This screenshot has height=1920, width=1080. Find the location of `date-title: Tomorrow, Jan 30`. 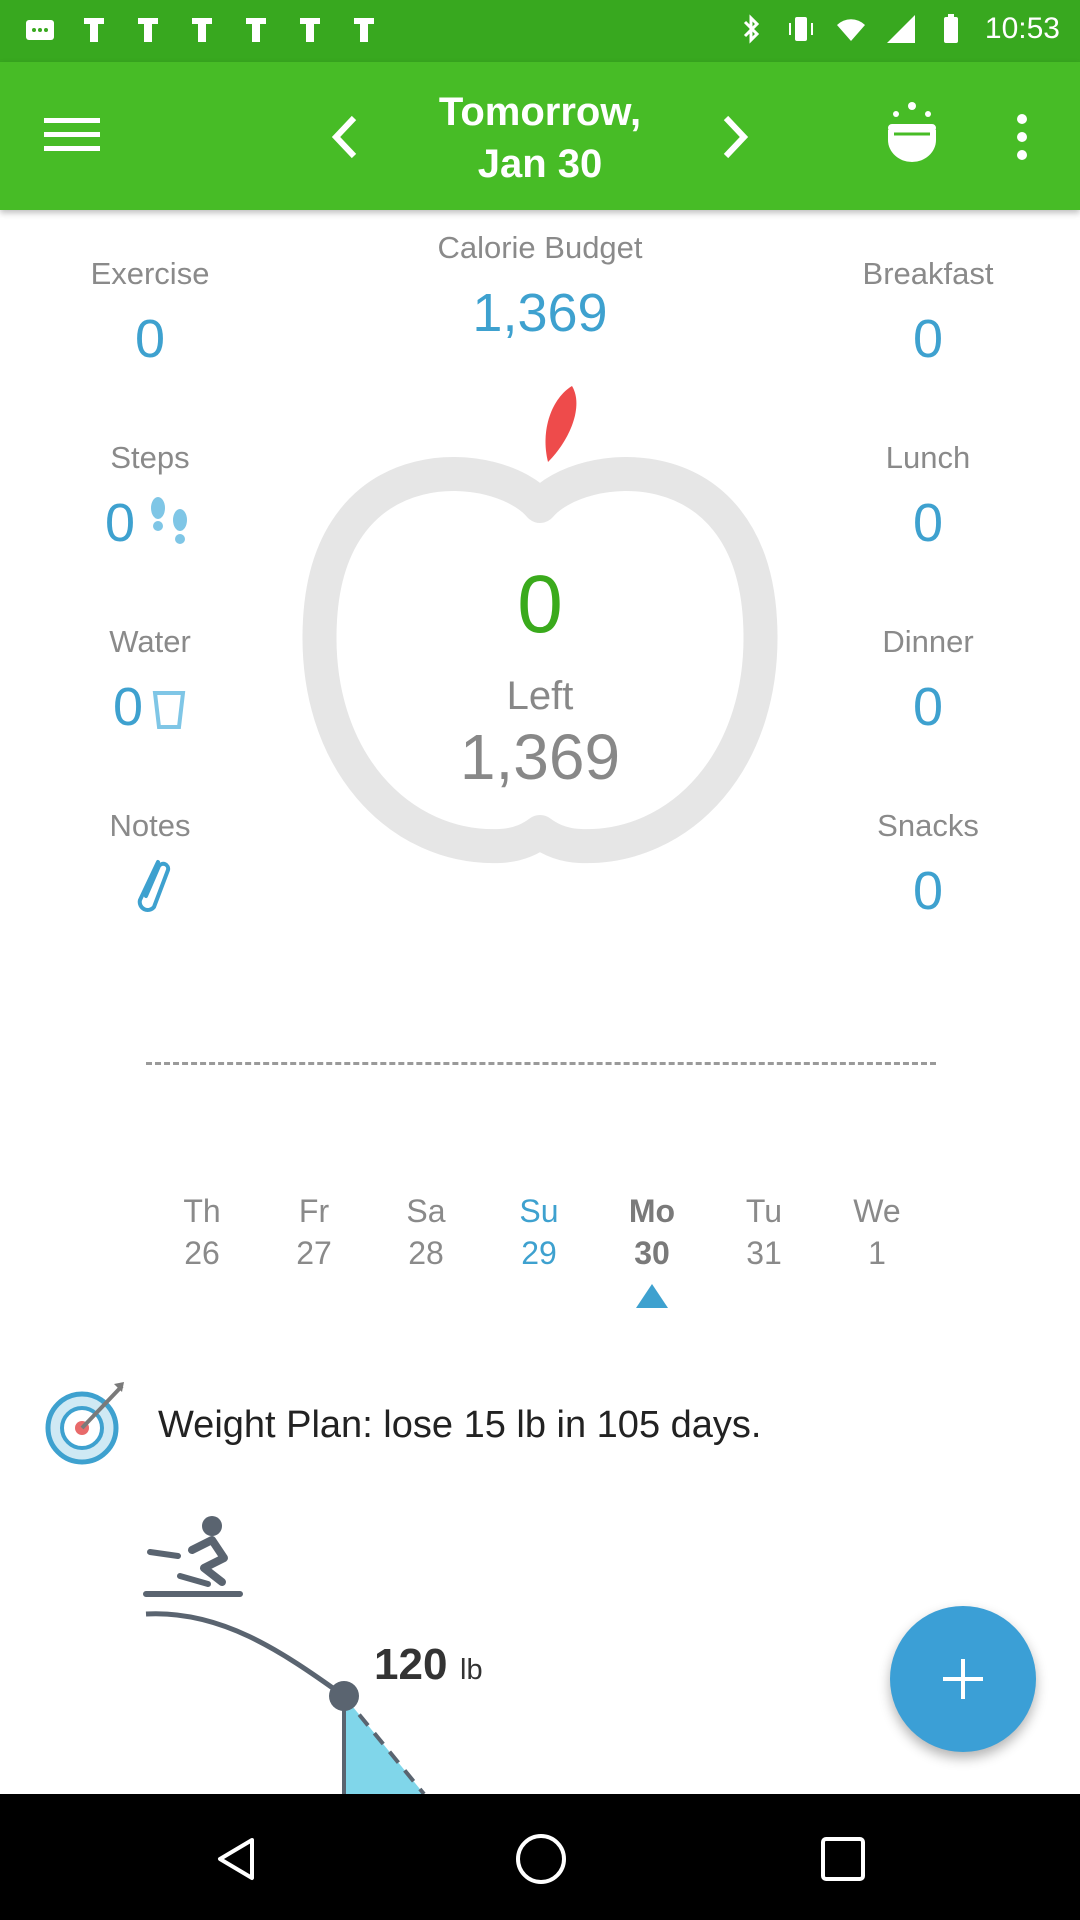

date-title: Tomorrow, Jan 30 is located at coordinates (540, 138).